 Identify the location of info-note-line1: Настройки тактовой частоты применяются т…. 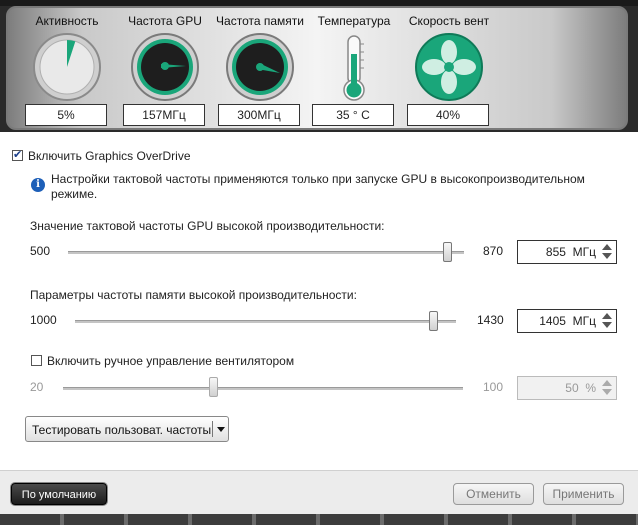
(318, 179).